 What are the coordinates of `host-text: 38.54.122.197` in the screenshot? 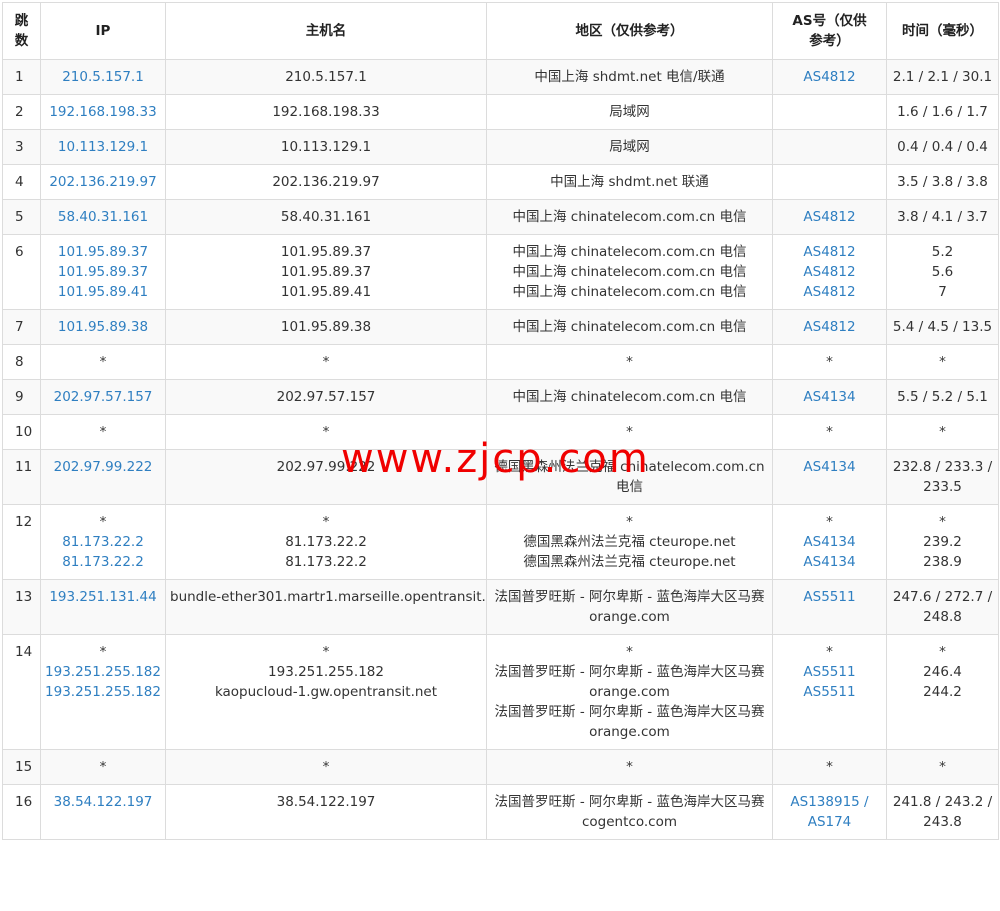 It's located at (326, 802).